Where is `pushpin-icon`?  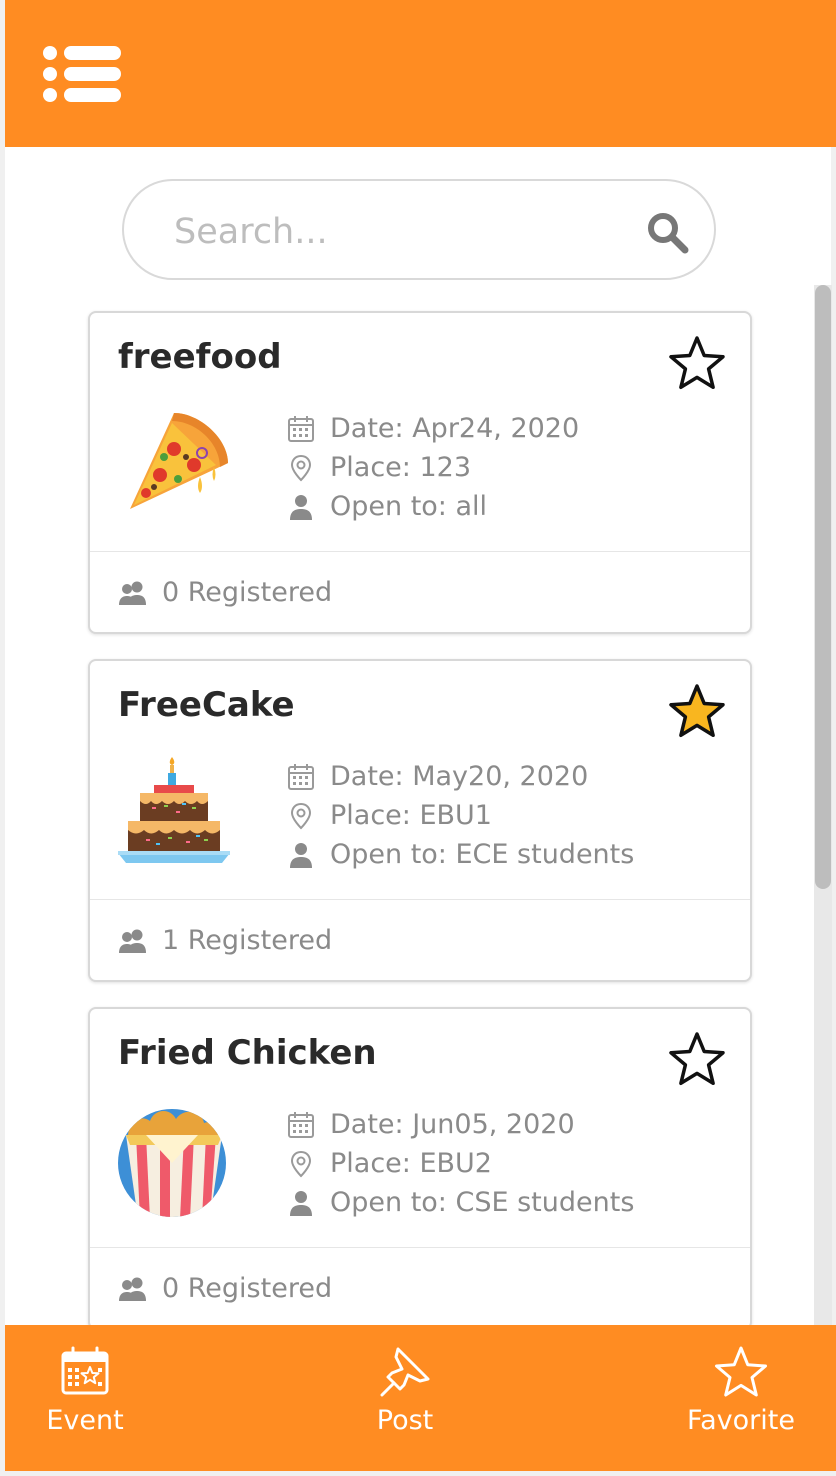 pushpin-icon is located at coordinates (405, 1372).